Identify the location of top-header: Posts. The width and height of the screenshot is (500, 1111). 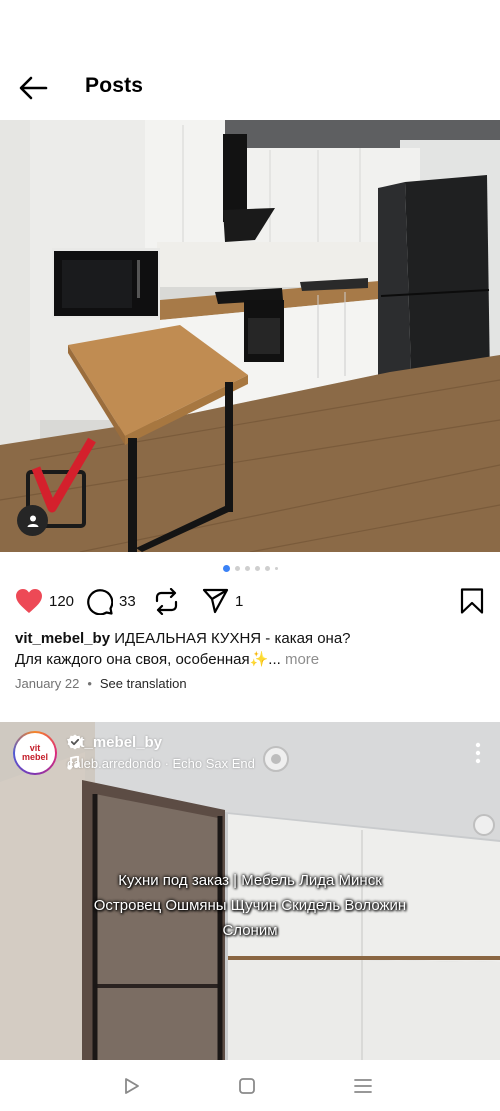
(250, 88).